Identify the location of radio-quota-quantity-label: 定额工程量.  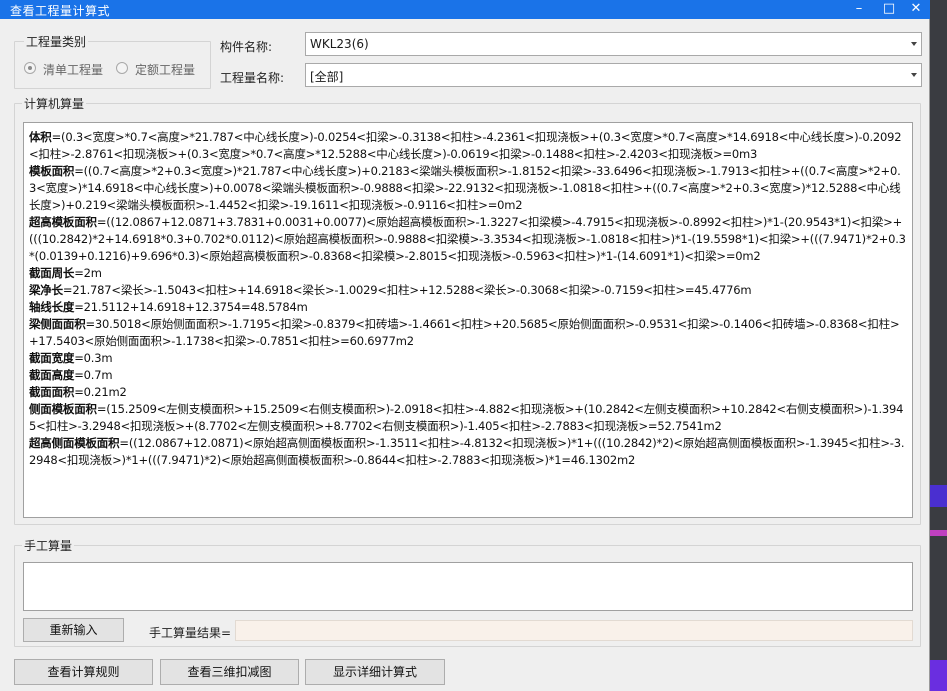
(165, 69).